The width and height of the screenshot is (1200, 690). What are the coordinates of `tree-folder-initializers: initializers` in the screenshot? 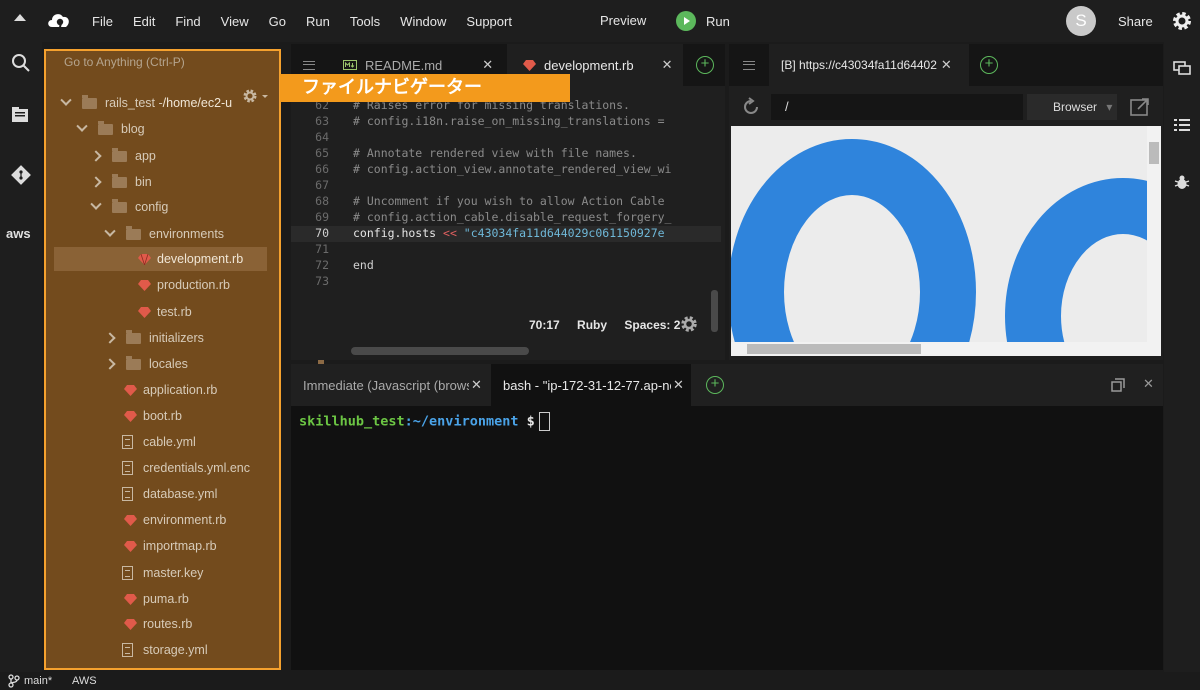 It's located at (154, 338).